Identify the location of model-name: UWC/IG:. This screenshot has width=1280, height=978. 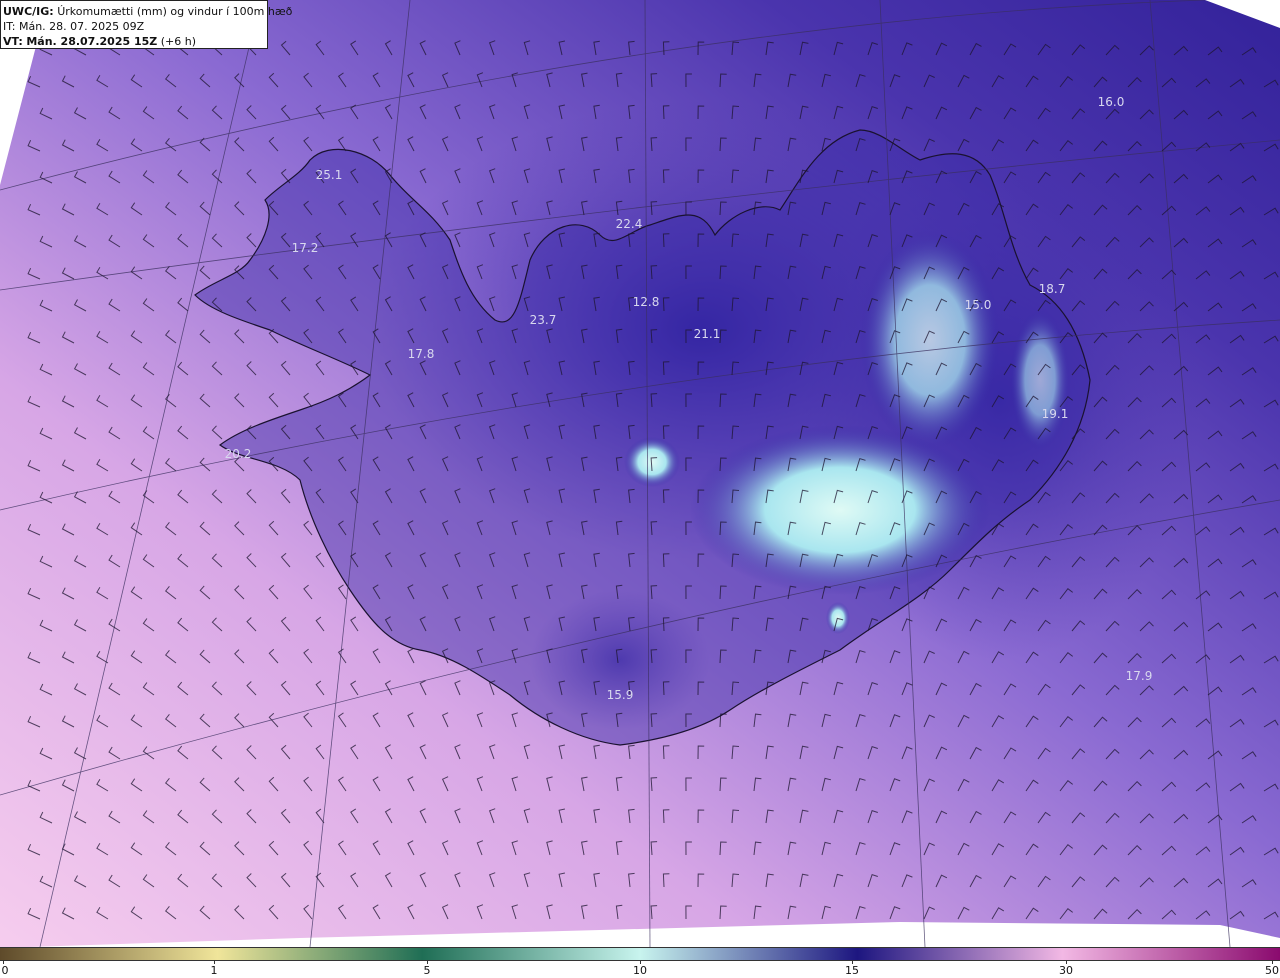
(28, 11).